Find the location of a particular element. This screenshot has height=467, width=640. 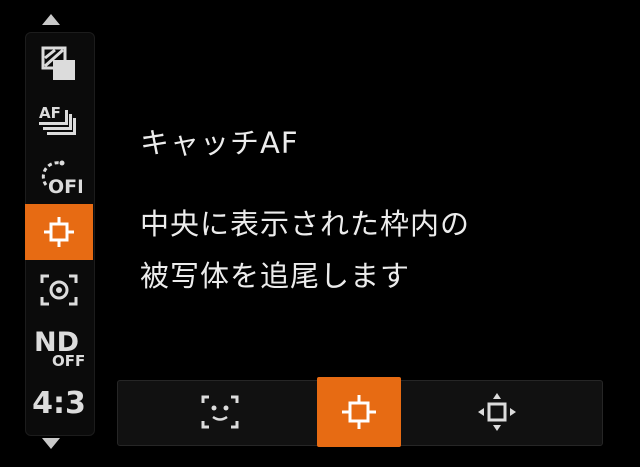

svg-text: AF is located at coordinates (50, 113).